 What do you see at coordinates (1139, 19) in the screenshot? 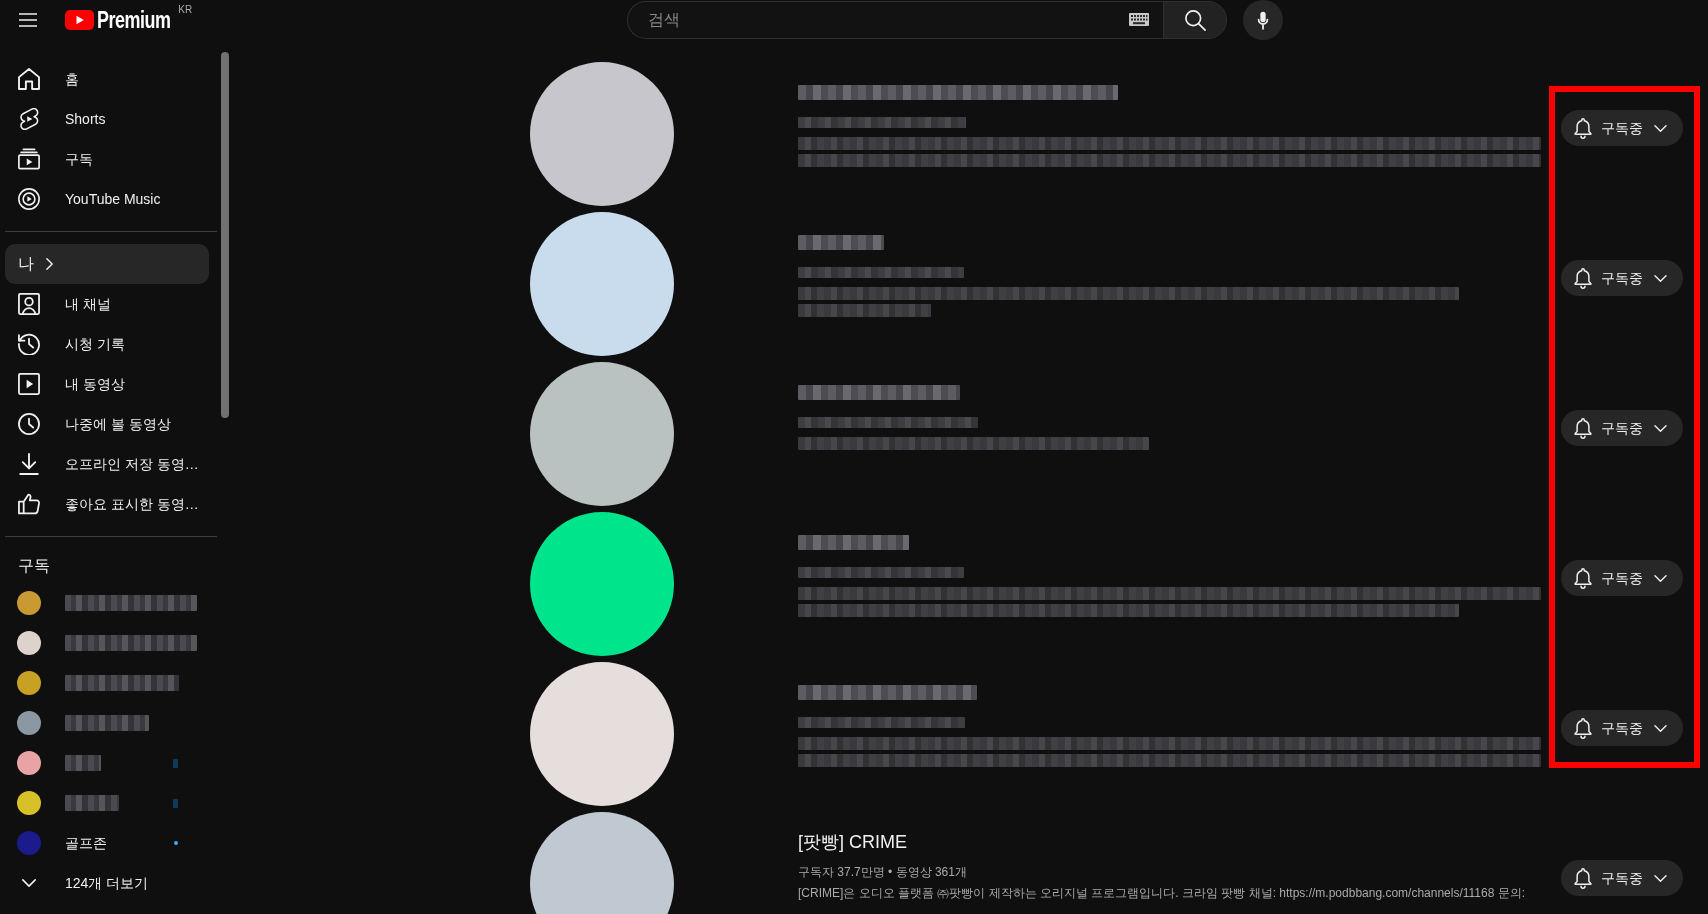
I see `keyboard-icon` at bounding box center [1139, 19].